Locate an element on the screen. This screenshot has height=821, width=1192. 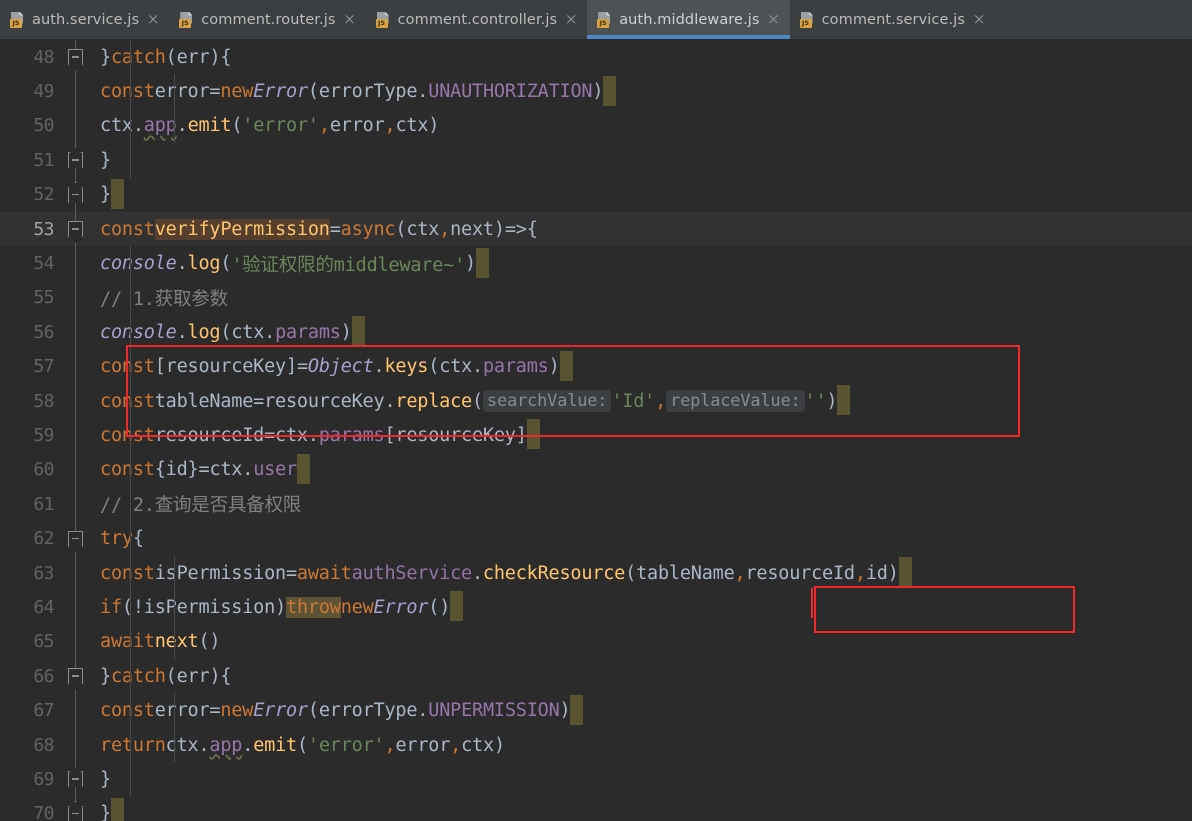
line-number-gutter: 68 is located at coordinates (31, 745).